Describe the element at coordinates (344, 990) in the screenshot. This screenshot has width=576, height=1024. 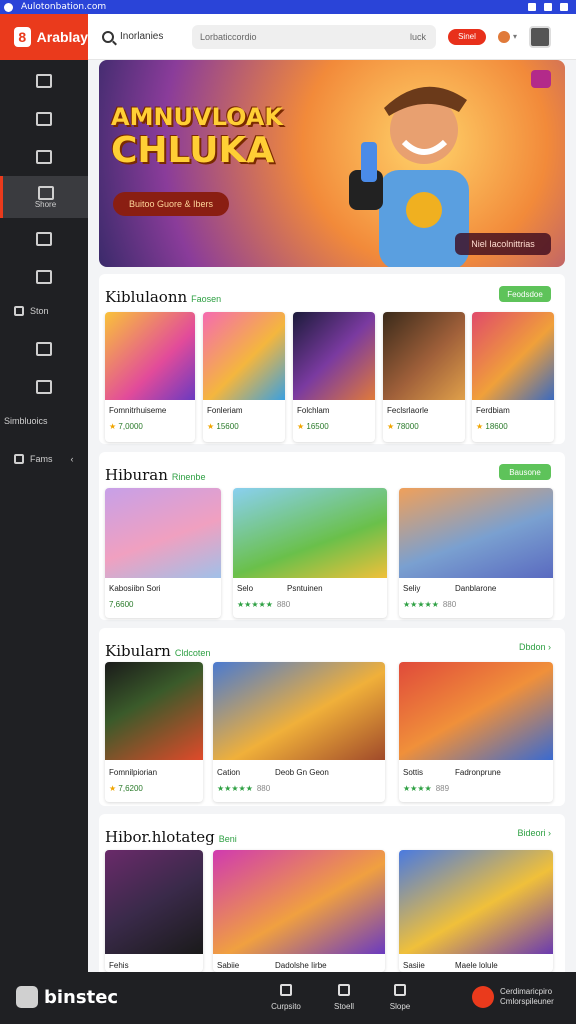
I see `heart-icon` at that location.